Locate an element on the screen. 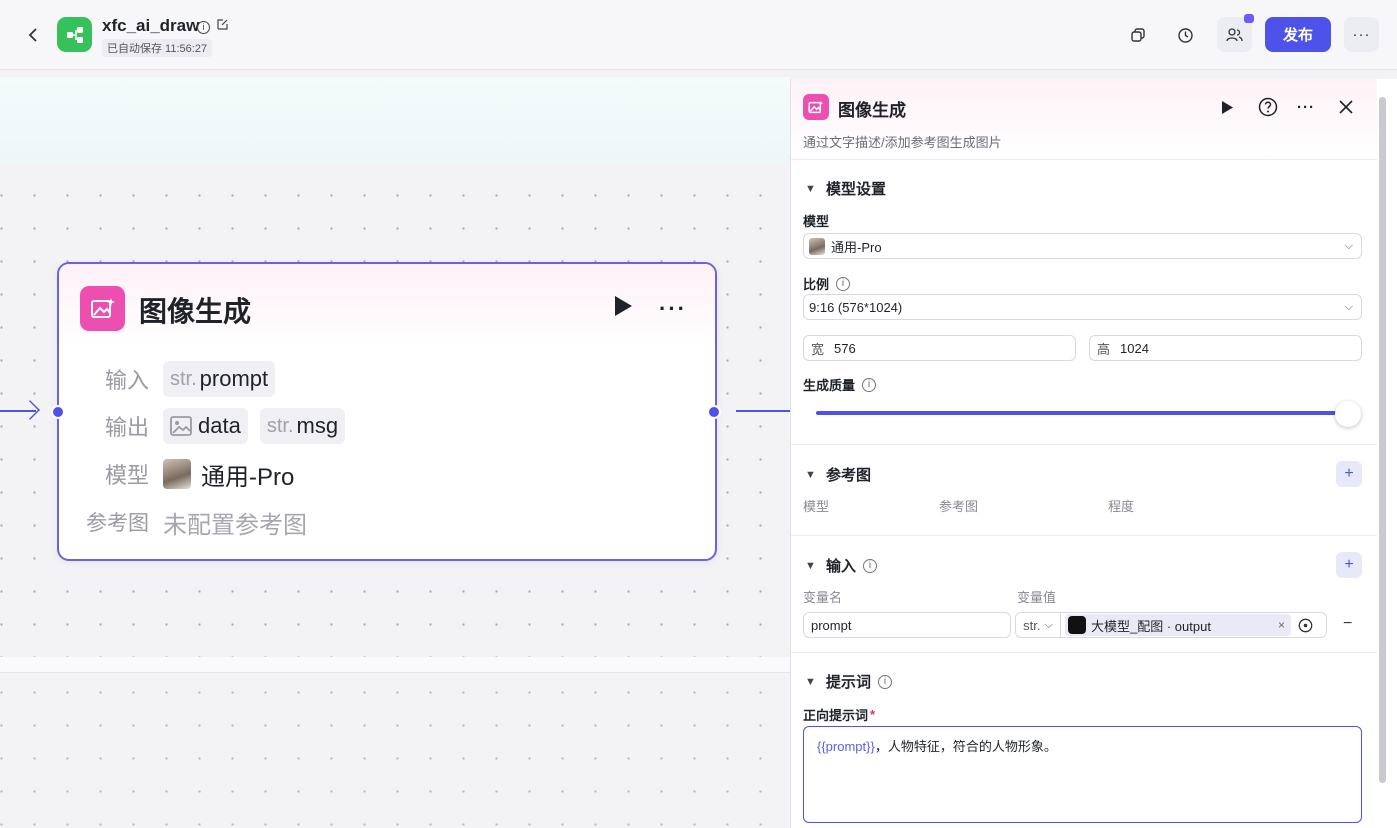 The width and height of the screenshot is (1397, 828). ratio-select: 9:16 (576*1024) ⌵ is located at coordinates (1082, 307).